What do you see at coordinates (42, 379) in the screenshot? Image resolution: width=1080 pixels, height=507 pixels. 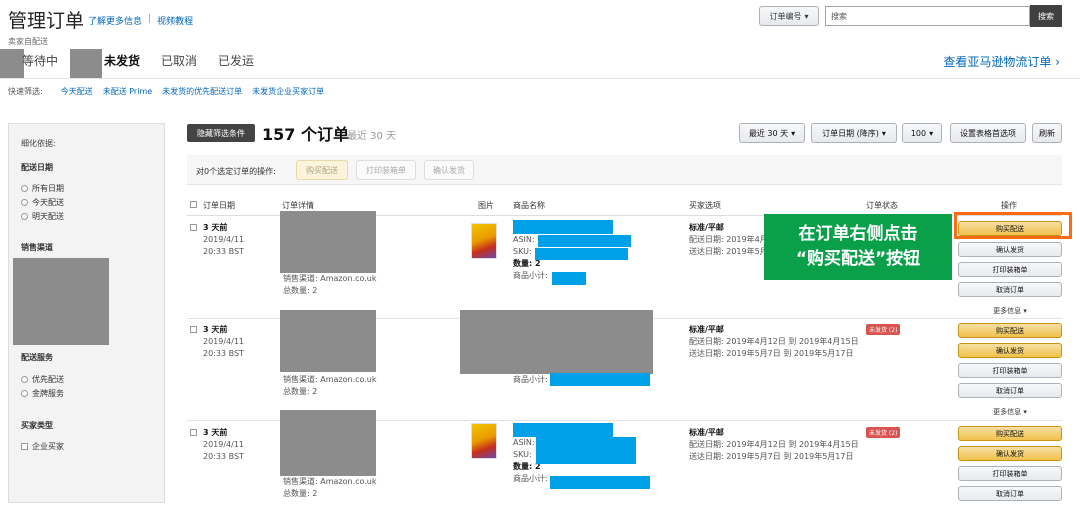 I see `filter-priority: 优先配送` at bounding box center [42, 379].